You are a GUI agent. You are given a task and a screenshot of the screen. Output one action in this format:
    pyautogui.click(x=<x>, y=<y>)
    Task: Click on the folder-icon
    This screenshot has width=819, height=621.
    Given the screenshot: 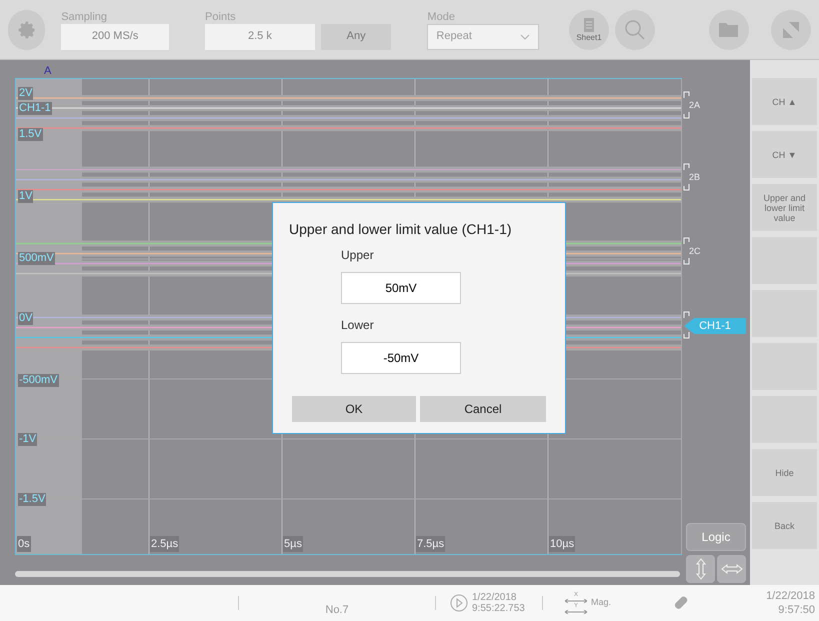 What is the action you would take?
    pyautogui.click(x=729, y=29)
    